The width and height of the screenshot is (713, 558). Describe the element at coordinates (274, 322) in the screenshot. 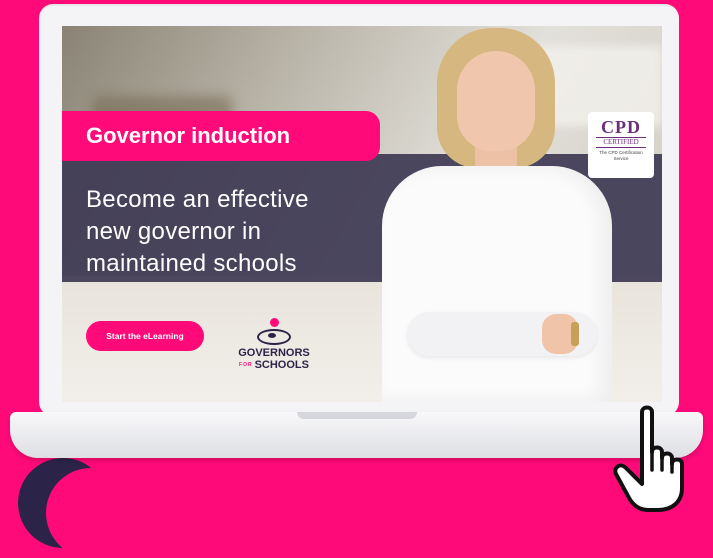

I see `logo-dot-icon` at that location.